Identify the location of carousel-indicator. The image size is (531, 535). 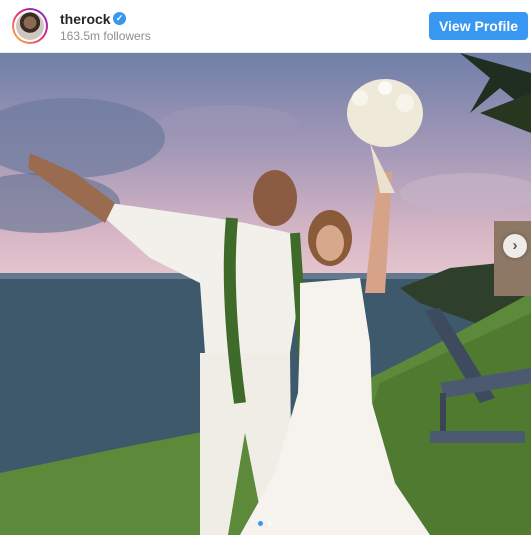
(268, 524).